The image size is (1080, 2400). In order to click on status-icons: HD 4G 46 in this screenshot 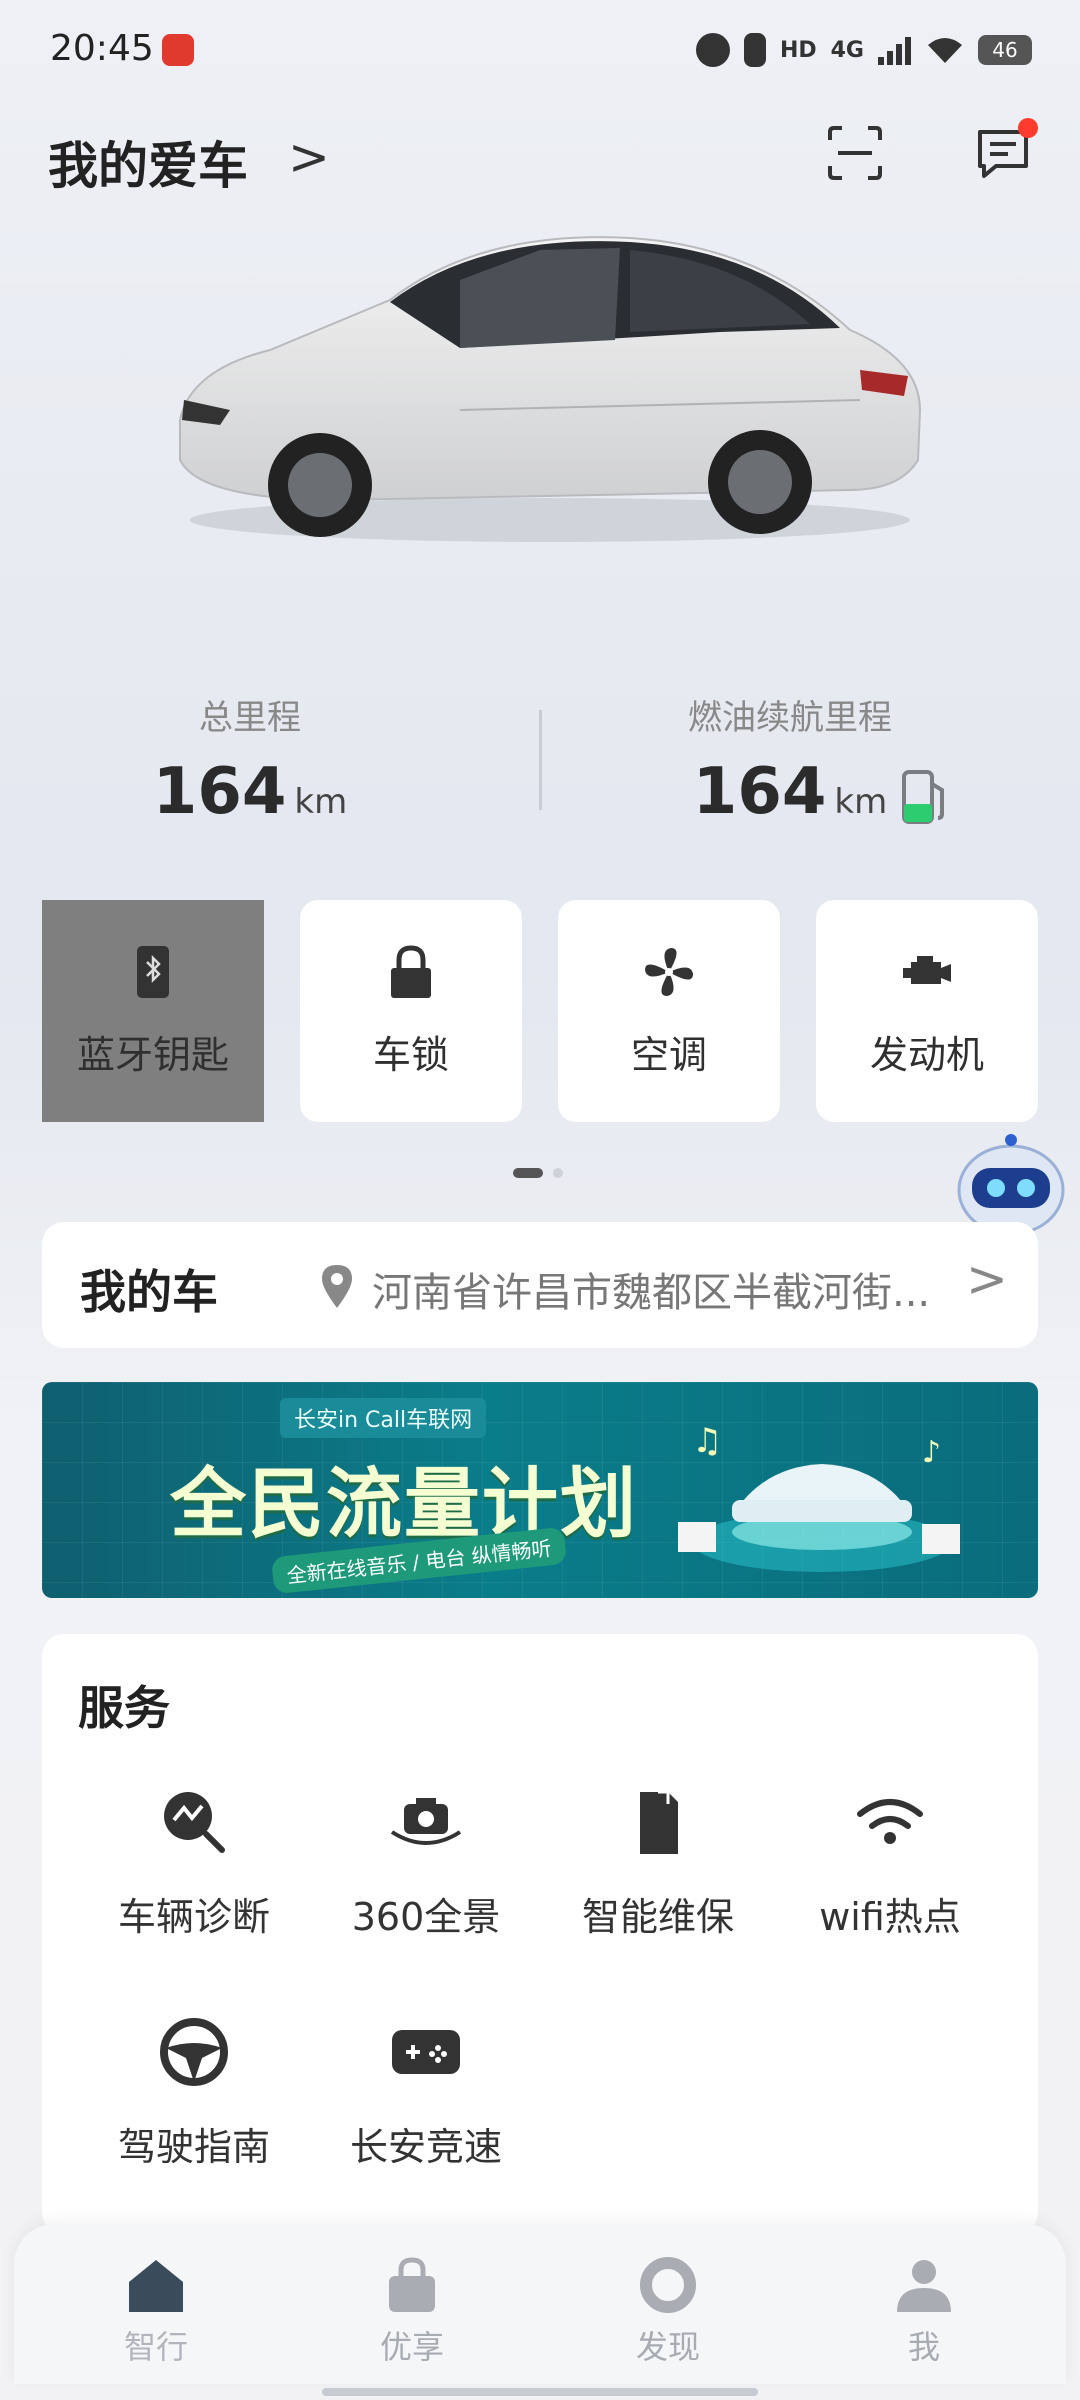, I will do `click(863, 50)`.